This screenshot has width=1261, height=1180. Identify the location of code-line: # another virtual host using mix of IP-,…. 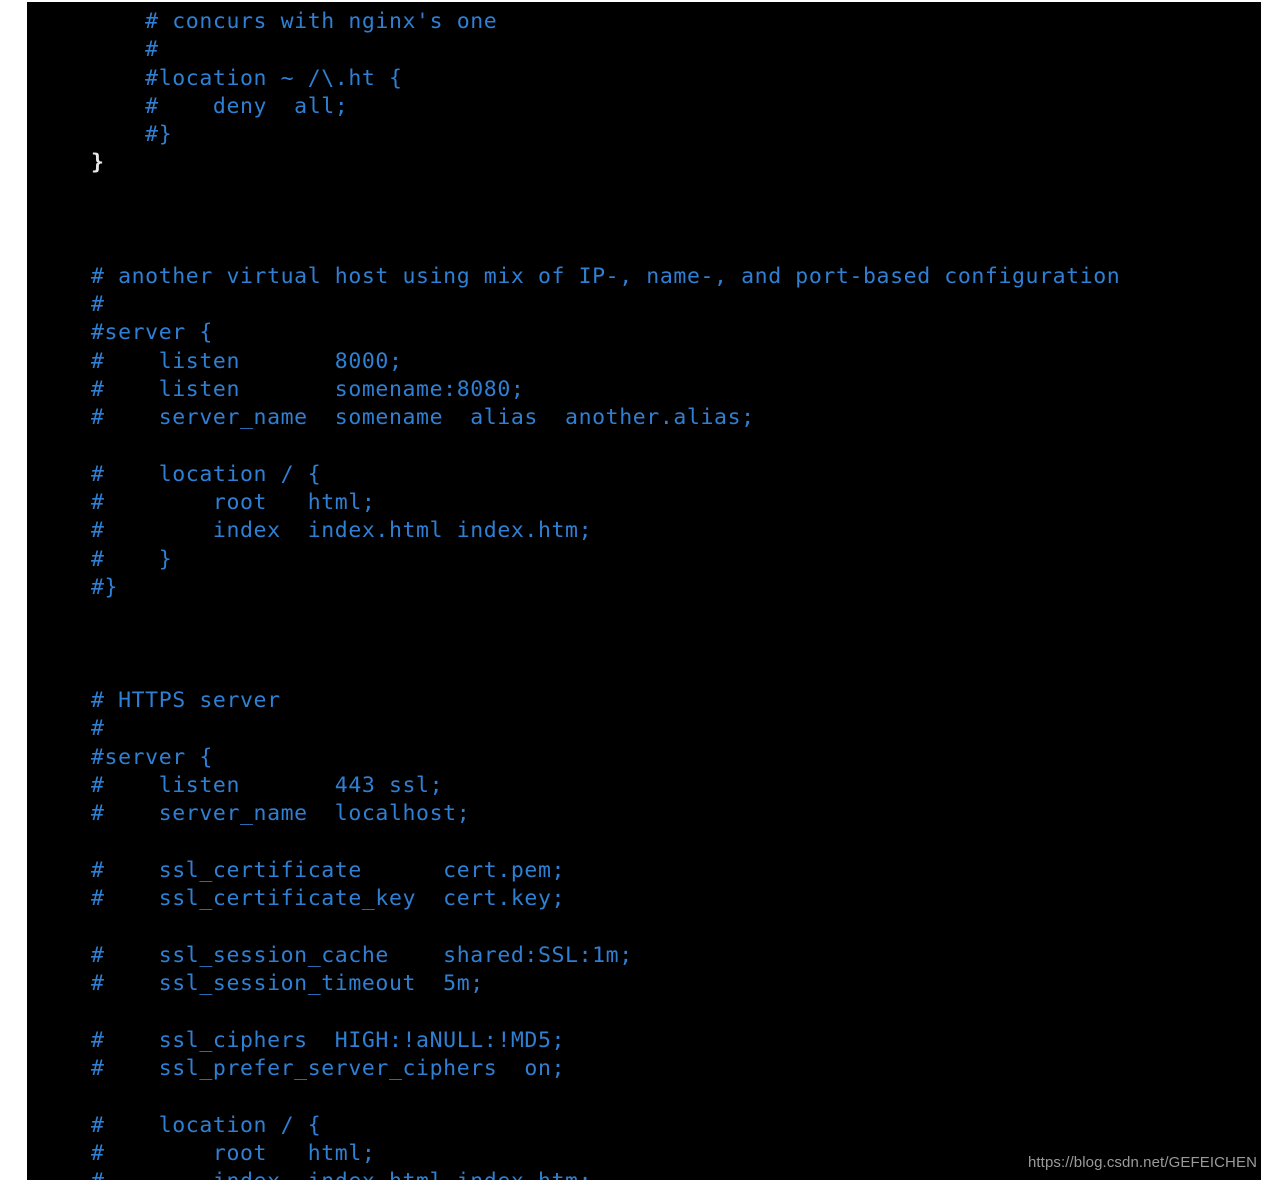
(606, 276).